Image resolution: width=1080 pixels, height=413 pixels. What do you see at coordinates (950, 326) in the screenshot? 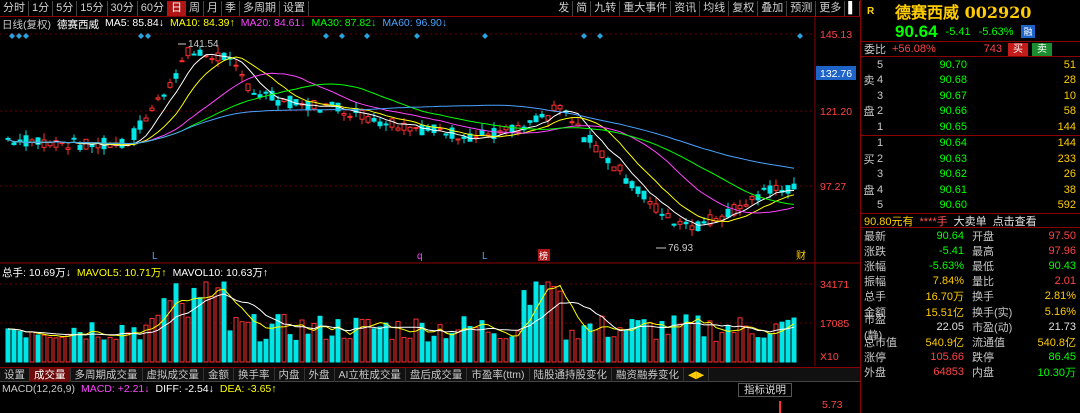
I see `stat-value: 22.05` at bounding box center [950, 326].